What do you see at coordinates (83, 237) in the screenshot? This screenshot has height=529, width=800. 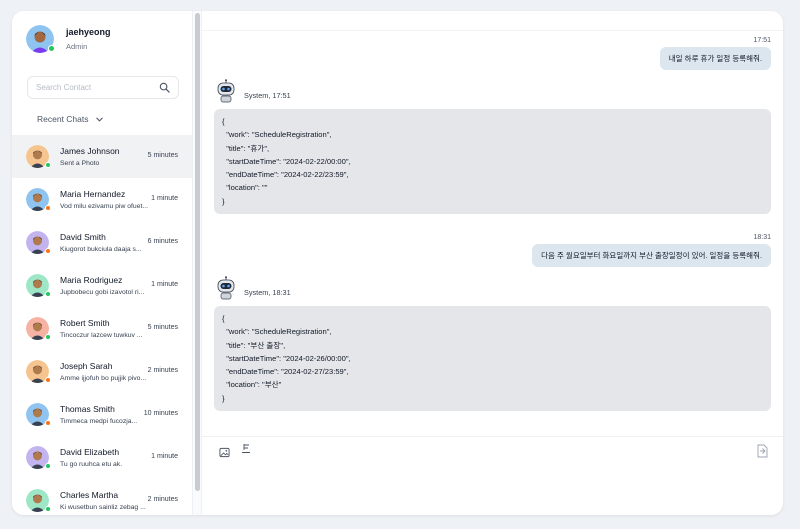 I see `contact-name: David Smith` at bounding box center [83, 237].